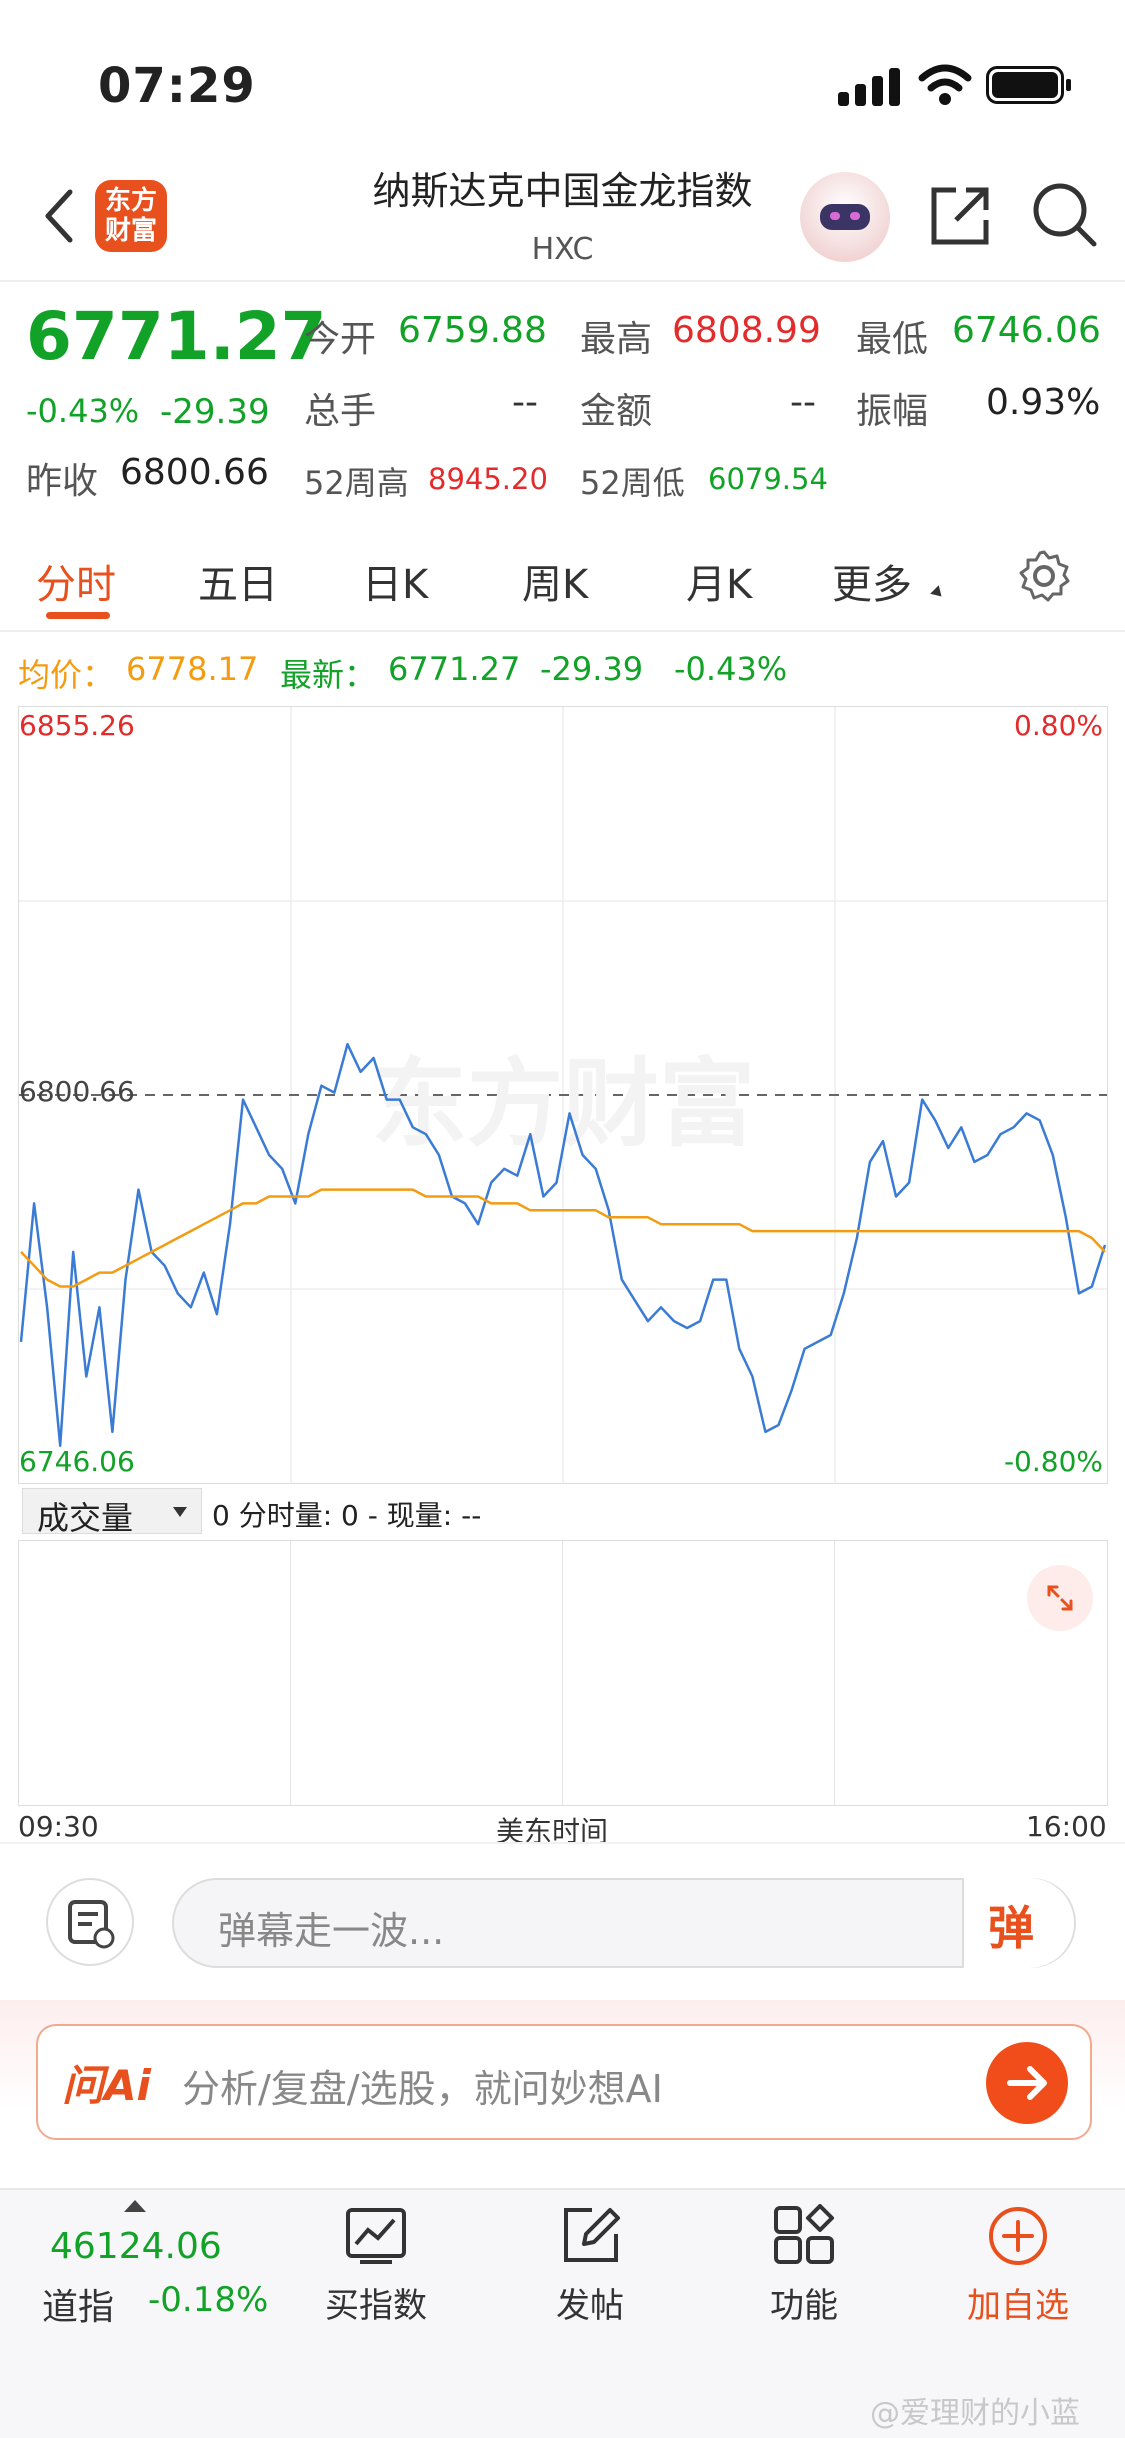  I want to click on w52-low-value: 6079.54, so click(768, 479).